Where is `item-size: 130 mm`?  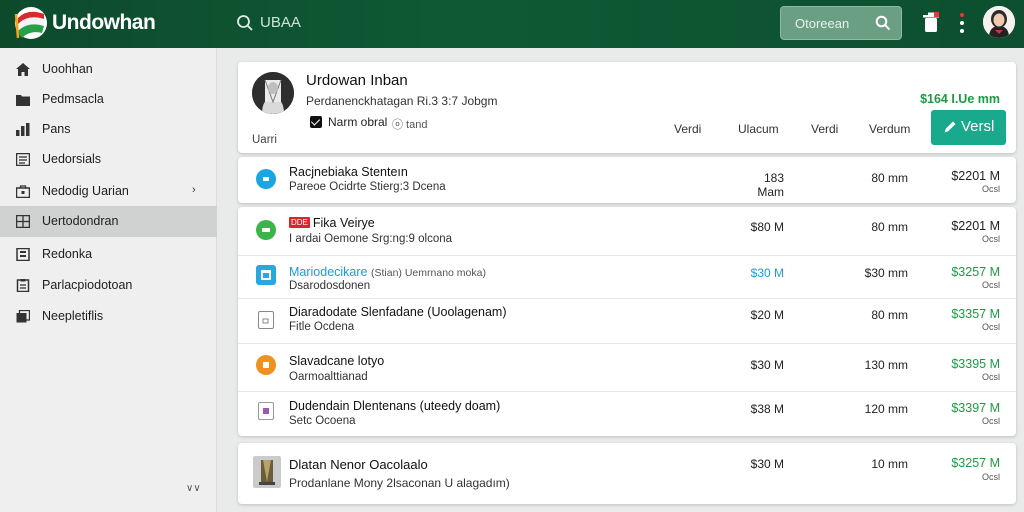
item-size: 130 mm is located at coordinates (886, 365).